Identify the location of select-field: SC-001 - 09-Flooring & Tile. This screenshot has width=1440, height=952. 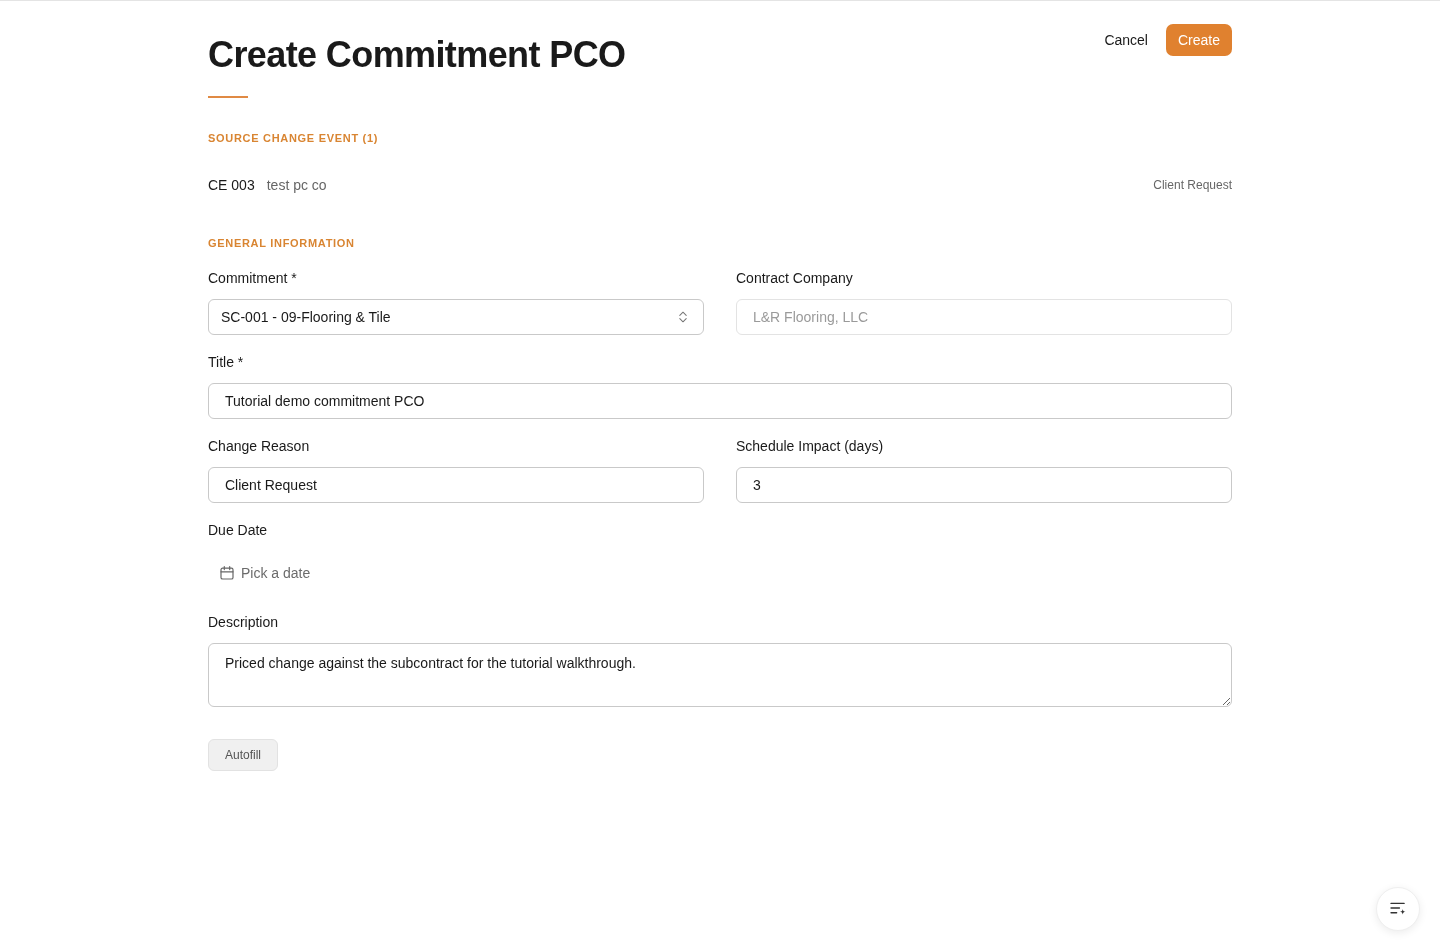
(456, 317).